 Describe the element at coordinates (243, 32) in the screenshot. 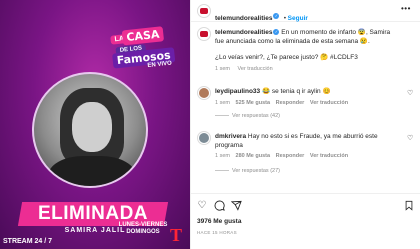

I see `caption-username: telemundorealities` at that location.